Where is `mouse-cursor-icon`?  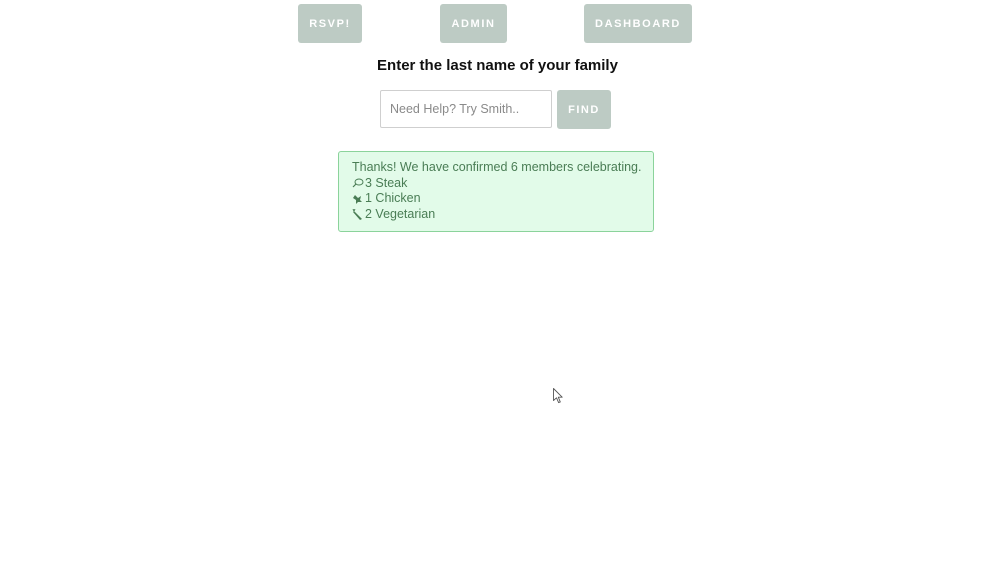
mouse-cursor-icon is located at coordinates (558, 396).